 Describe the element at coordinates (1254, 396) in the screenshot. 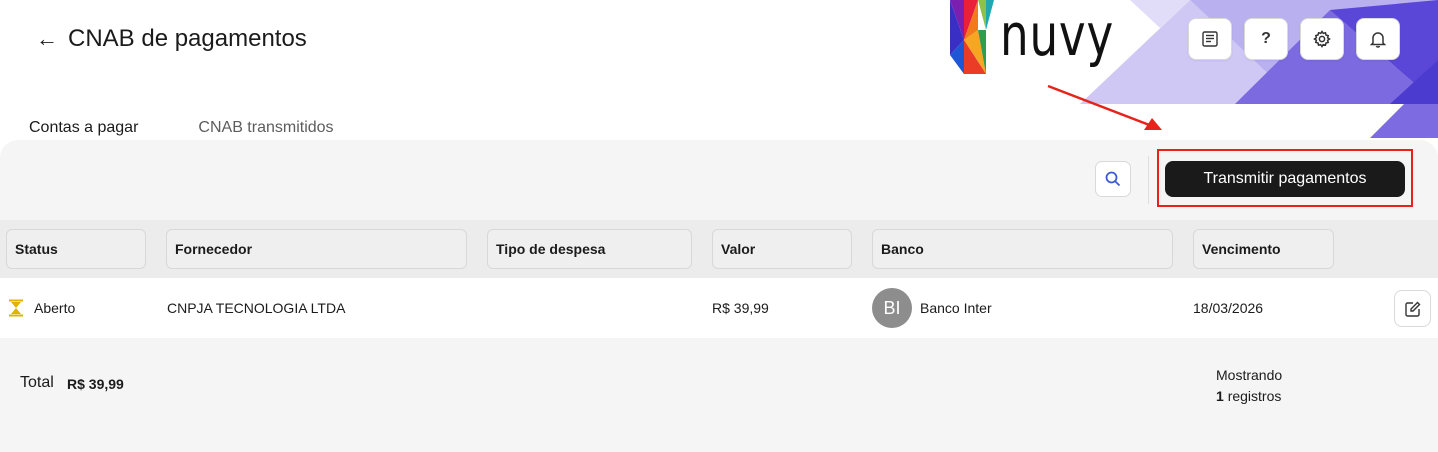

I see `showing-suffix: registros` at that location.